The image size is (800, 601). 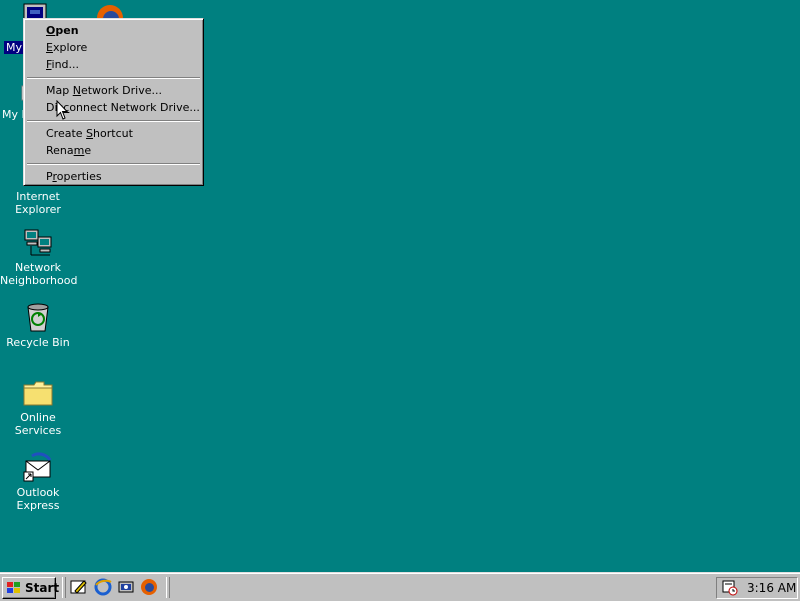 I want to click on network-neighborhood-icon, so click(x=38, y=242).